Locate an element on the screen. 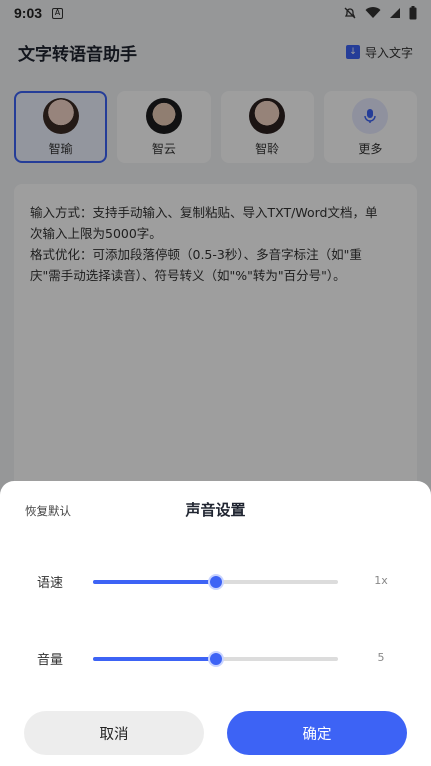 The height and width of the screenshot is (766, 431). speed-row: 语速 1x is located at coordinates (215, 582).